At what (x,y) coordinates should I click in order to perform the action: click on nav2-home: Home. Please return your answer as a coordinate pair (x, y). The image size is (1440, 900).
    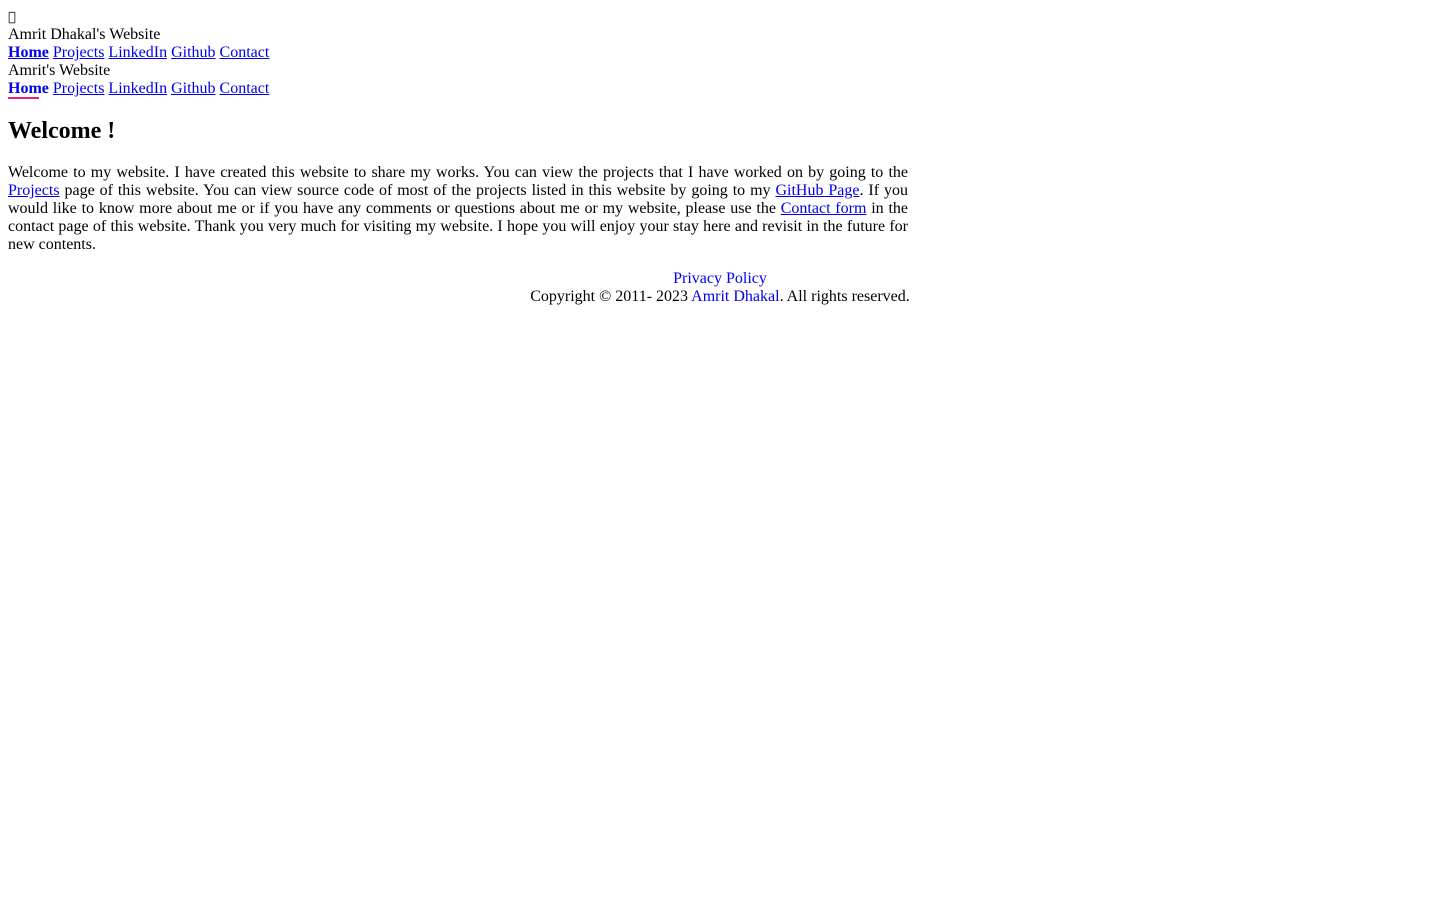
    Looking at the image, I should click on (28, 88).